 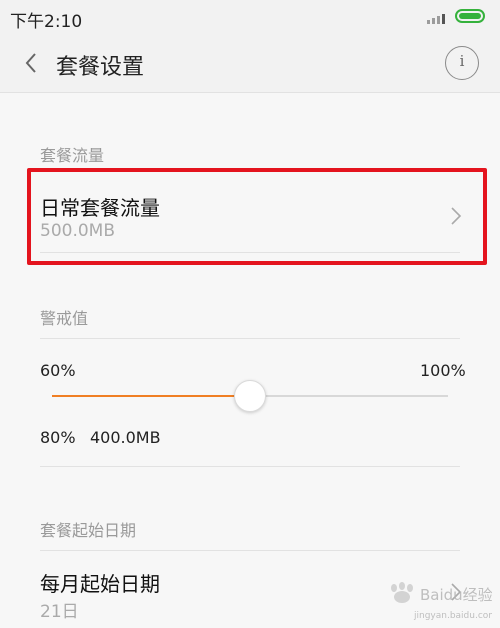 I want to click on info-icon: i, so click(x=462, y=61).